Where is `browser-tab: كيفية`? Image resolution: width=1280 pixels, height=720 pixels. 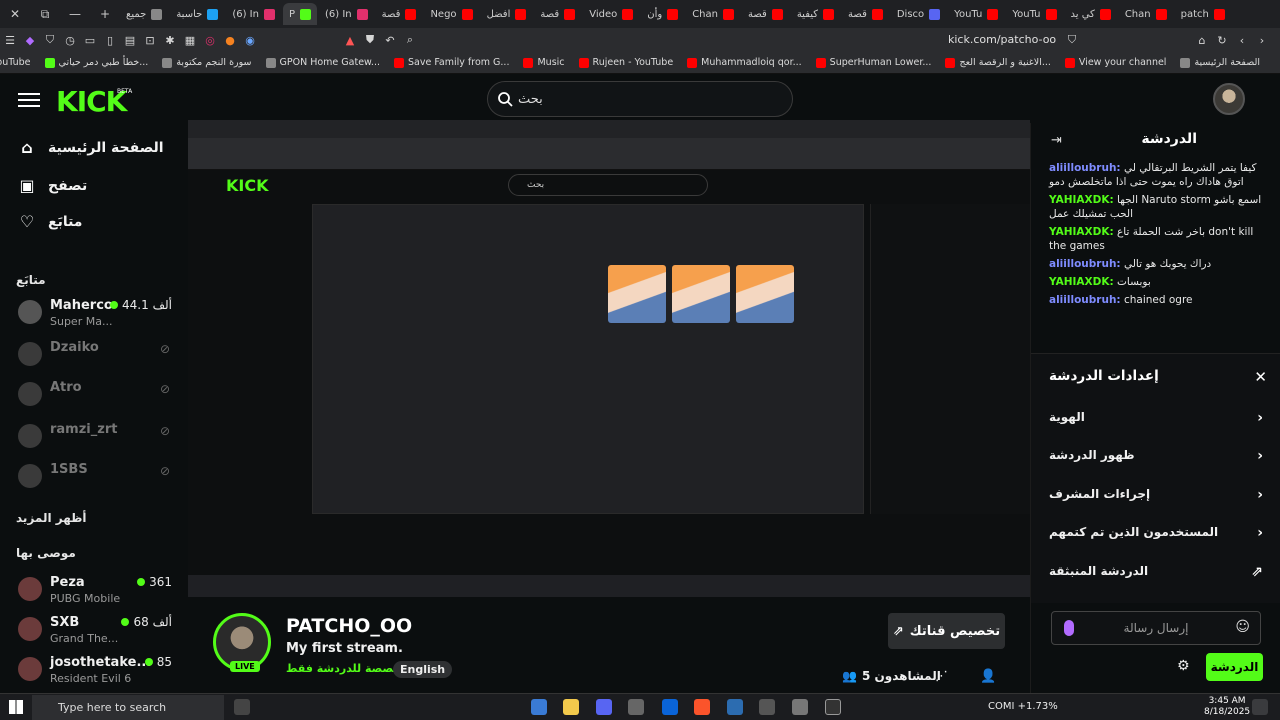
browser-tab: كيفية is located at coordinates (815, 14).